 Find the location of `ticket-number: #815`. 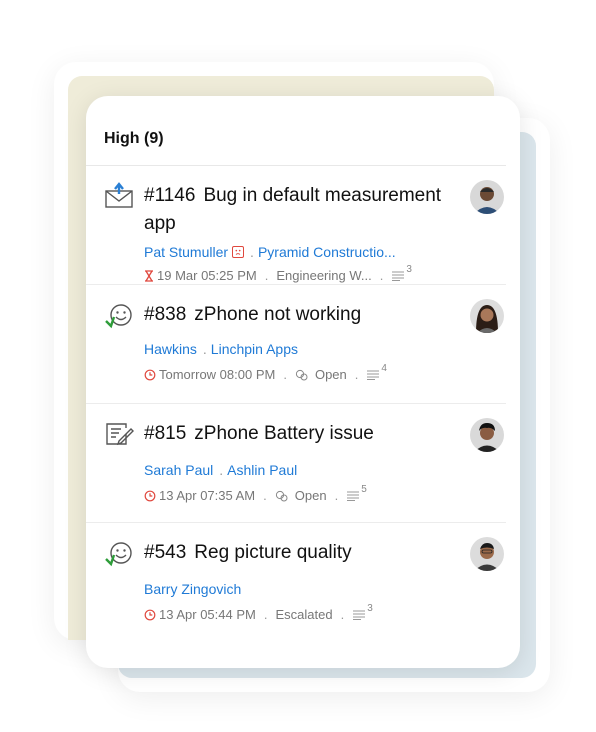

ticket-number: #815 is located at coordinates (165, 433).